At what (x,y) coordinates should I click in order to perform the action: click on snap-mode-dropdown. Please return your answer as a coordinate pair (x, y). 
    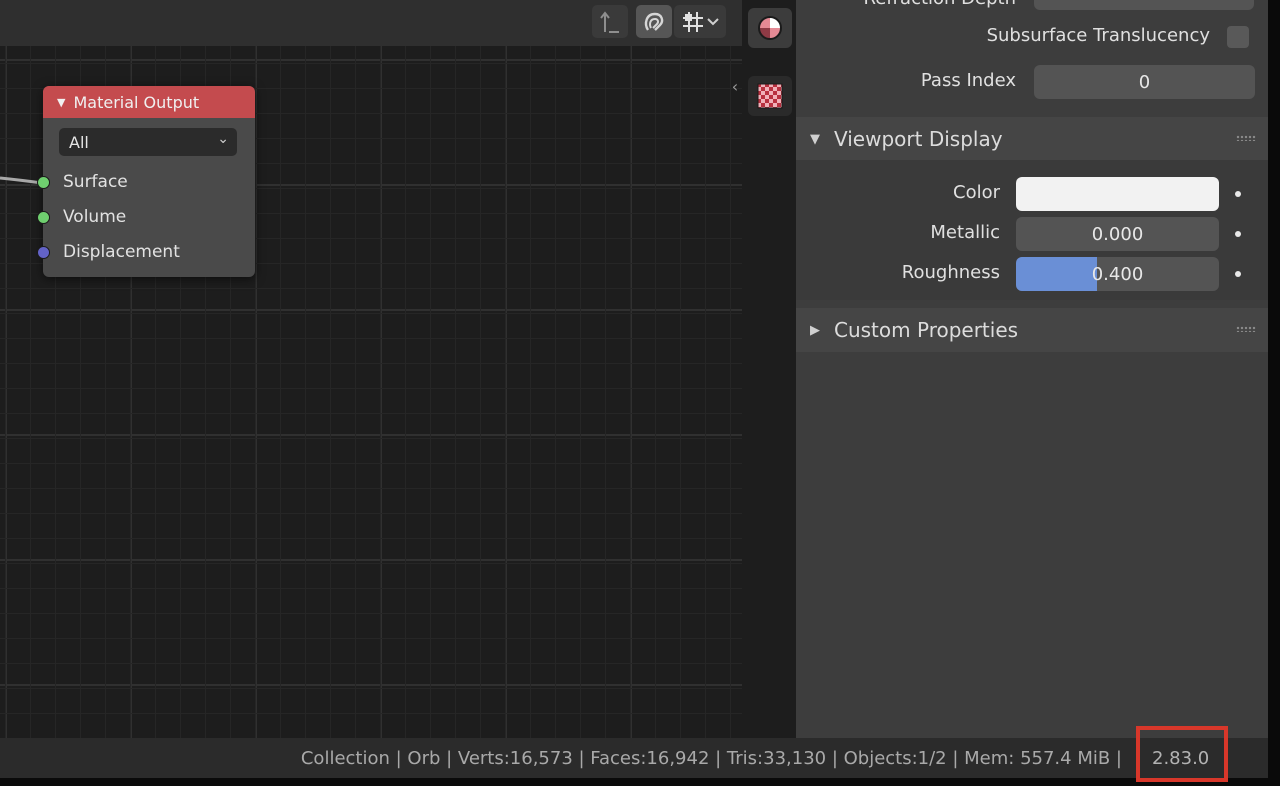
    Looking at the image, I should click on (700, 21).